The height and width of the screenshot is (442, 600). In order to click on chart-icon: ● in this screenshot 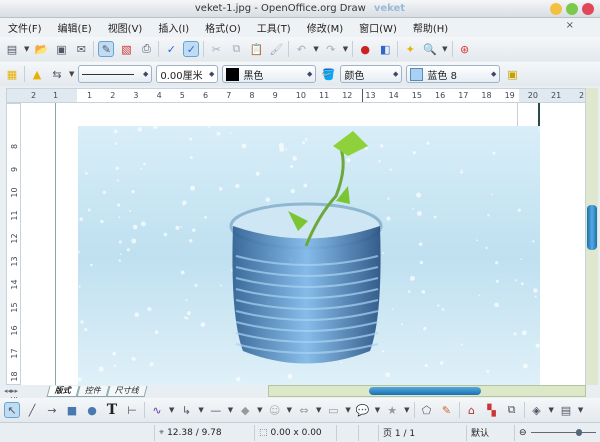, I will do `click(365, 49)`.